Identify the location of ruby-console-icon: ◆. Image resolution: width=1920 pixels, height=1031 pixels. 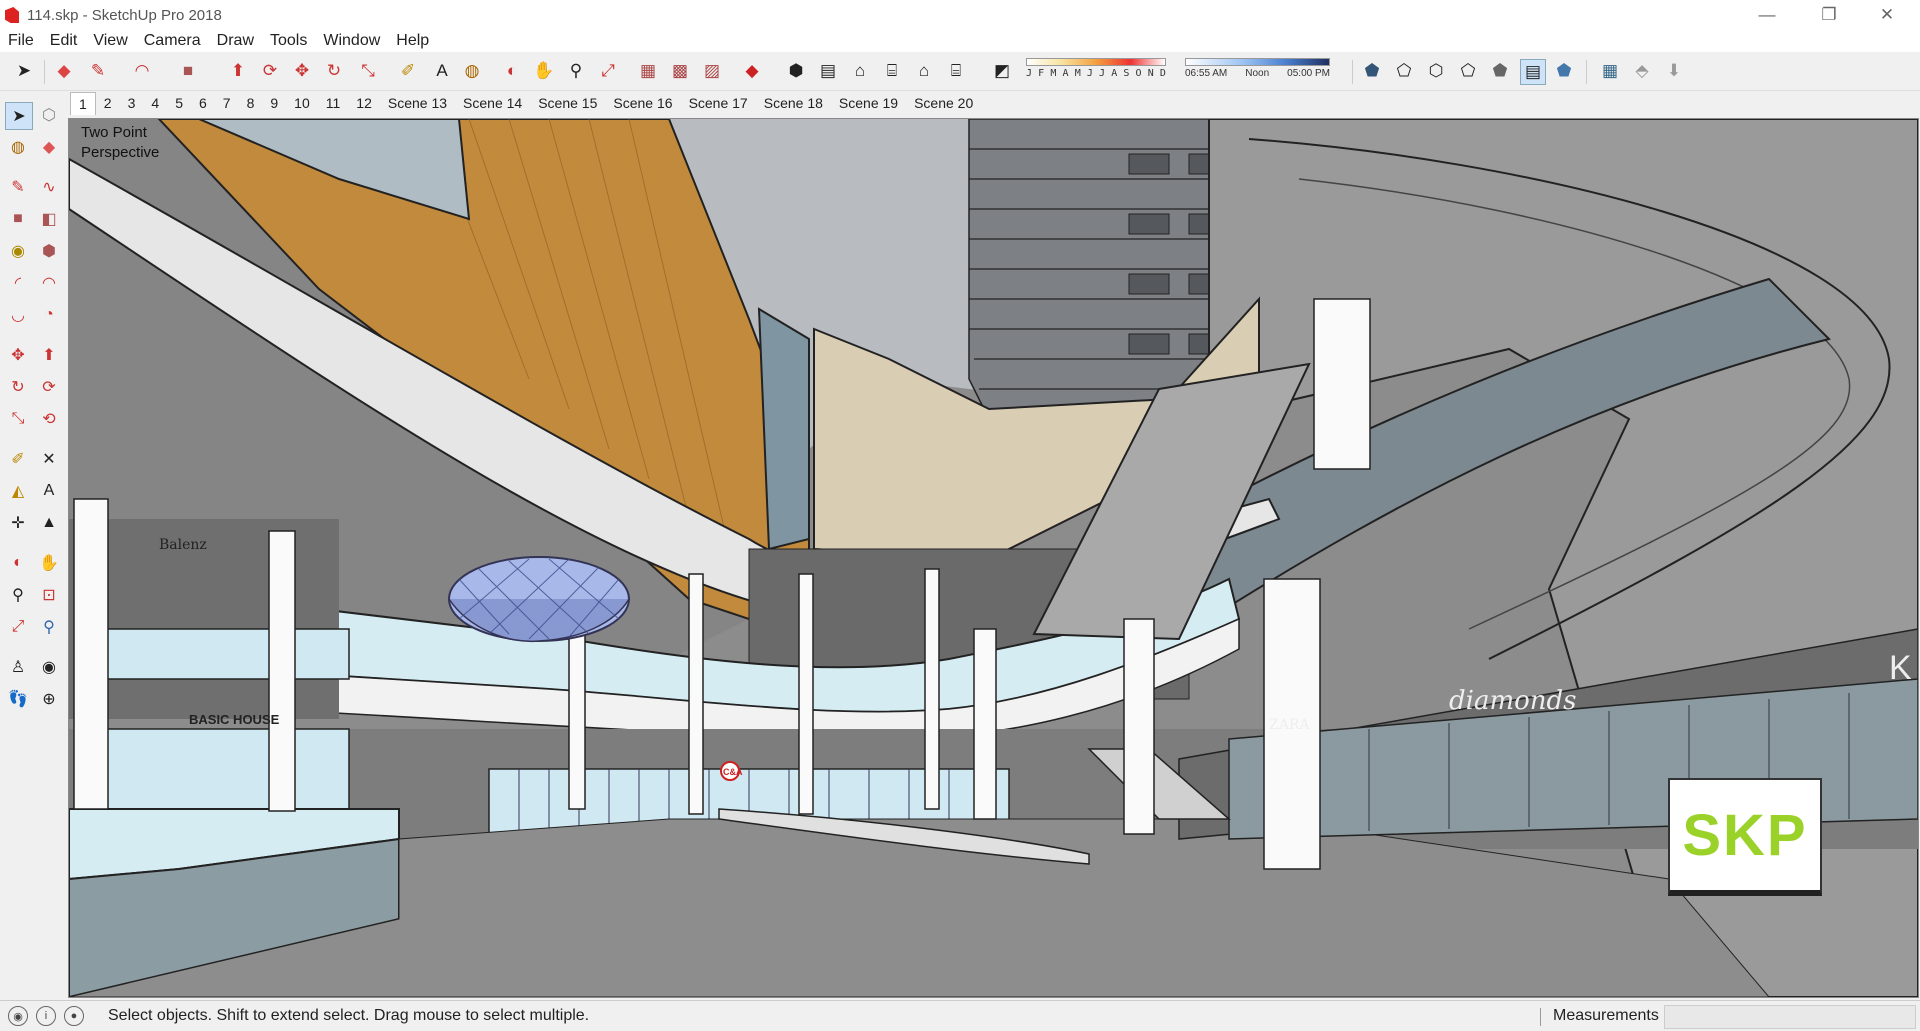
(752, 71).